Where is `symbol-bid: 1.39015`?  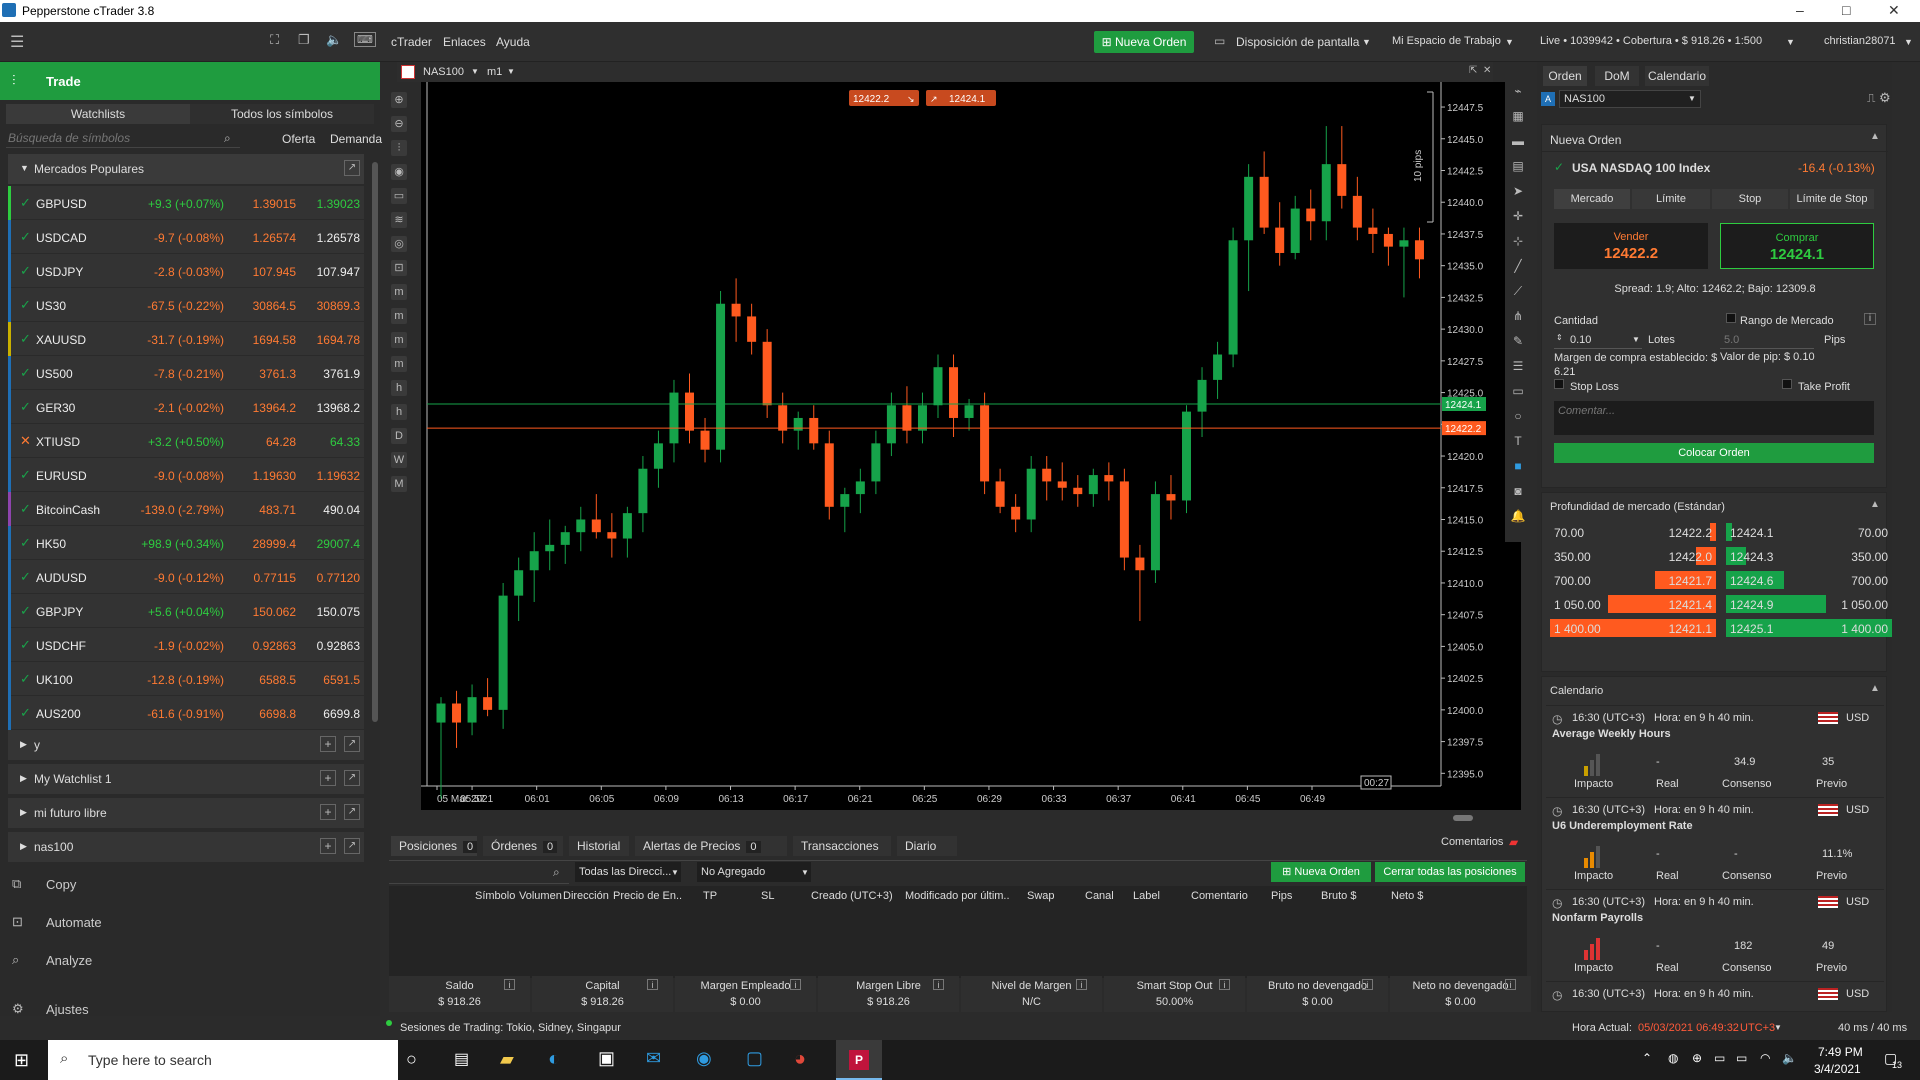
symbol-bid: 1.39015 is located at coordinates (274, 204).